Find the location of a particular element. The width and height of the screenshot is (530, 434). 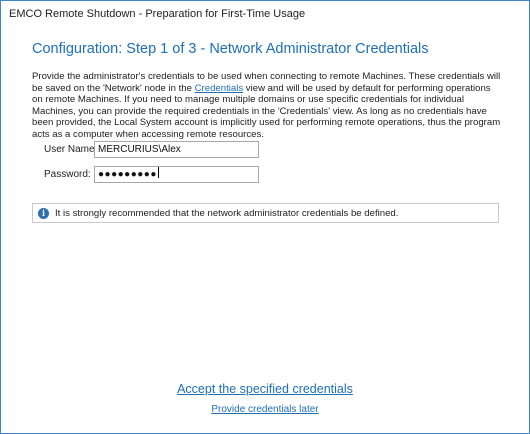

credentials-link: Credentials is located at coordinates (219, 88).